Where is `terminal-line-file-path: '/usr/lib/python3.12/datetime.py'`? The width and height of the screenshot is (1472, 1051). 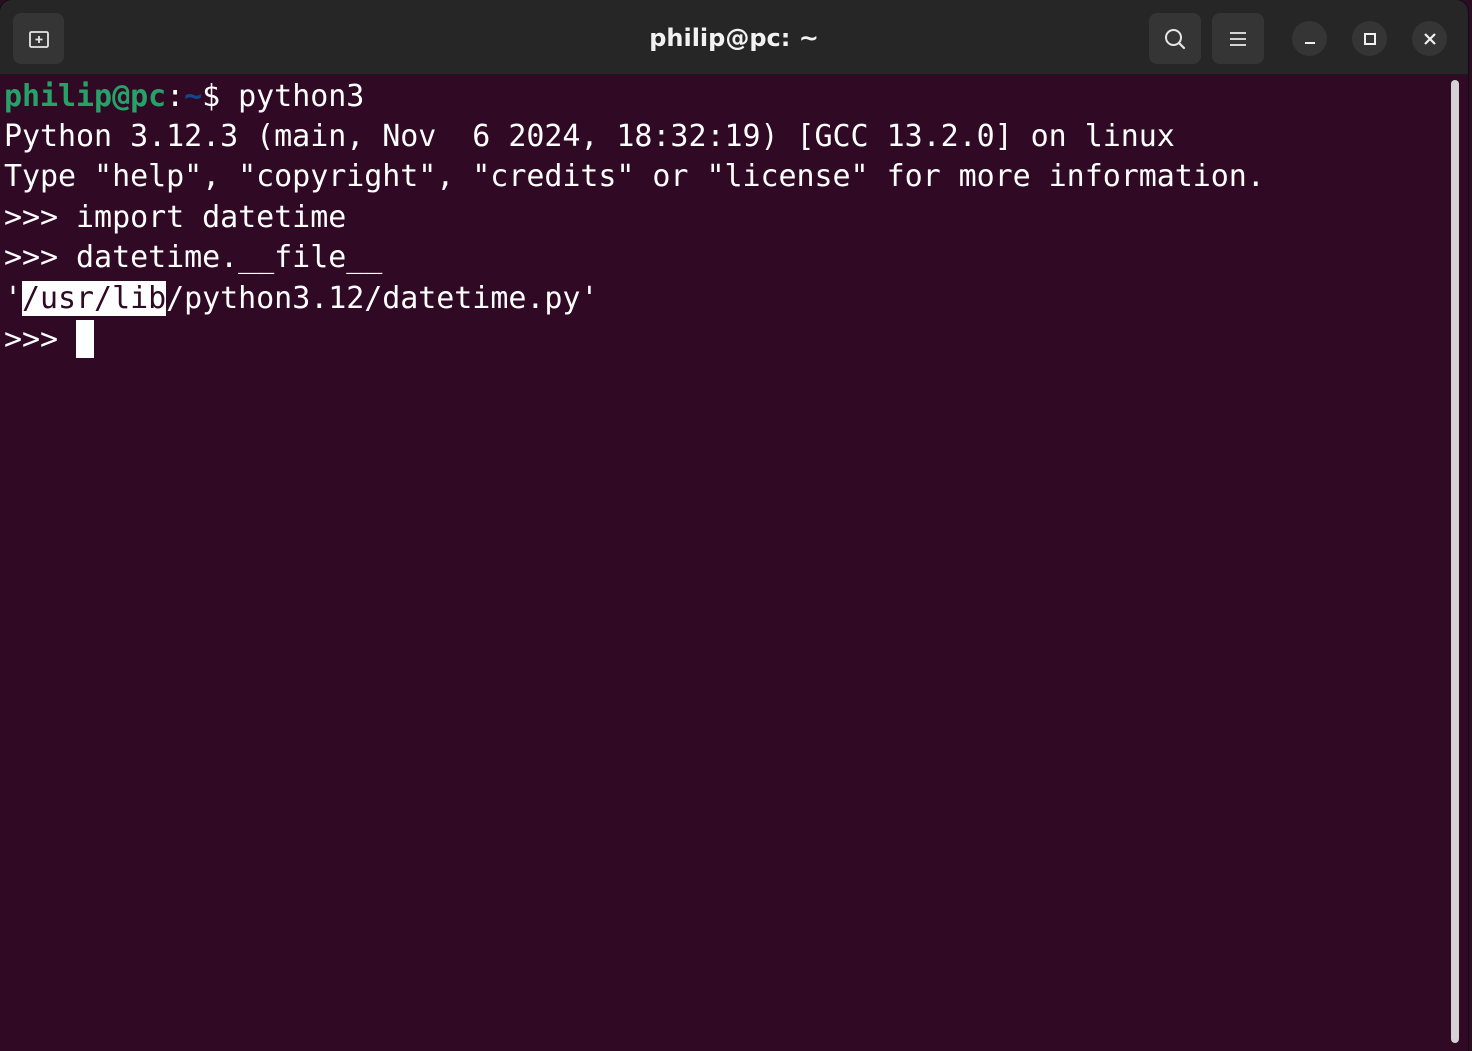
terminal-line-file-path: '/usr/lib/python3.12/datetime.py' is located at coordinates (301, 299).